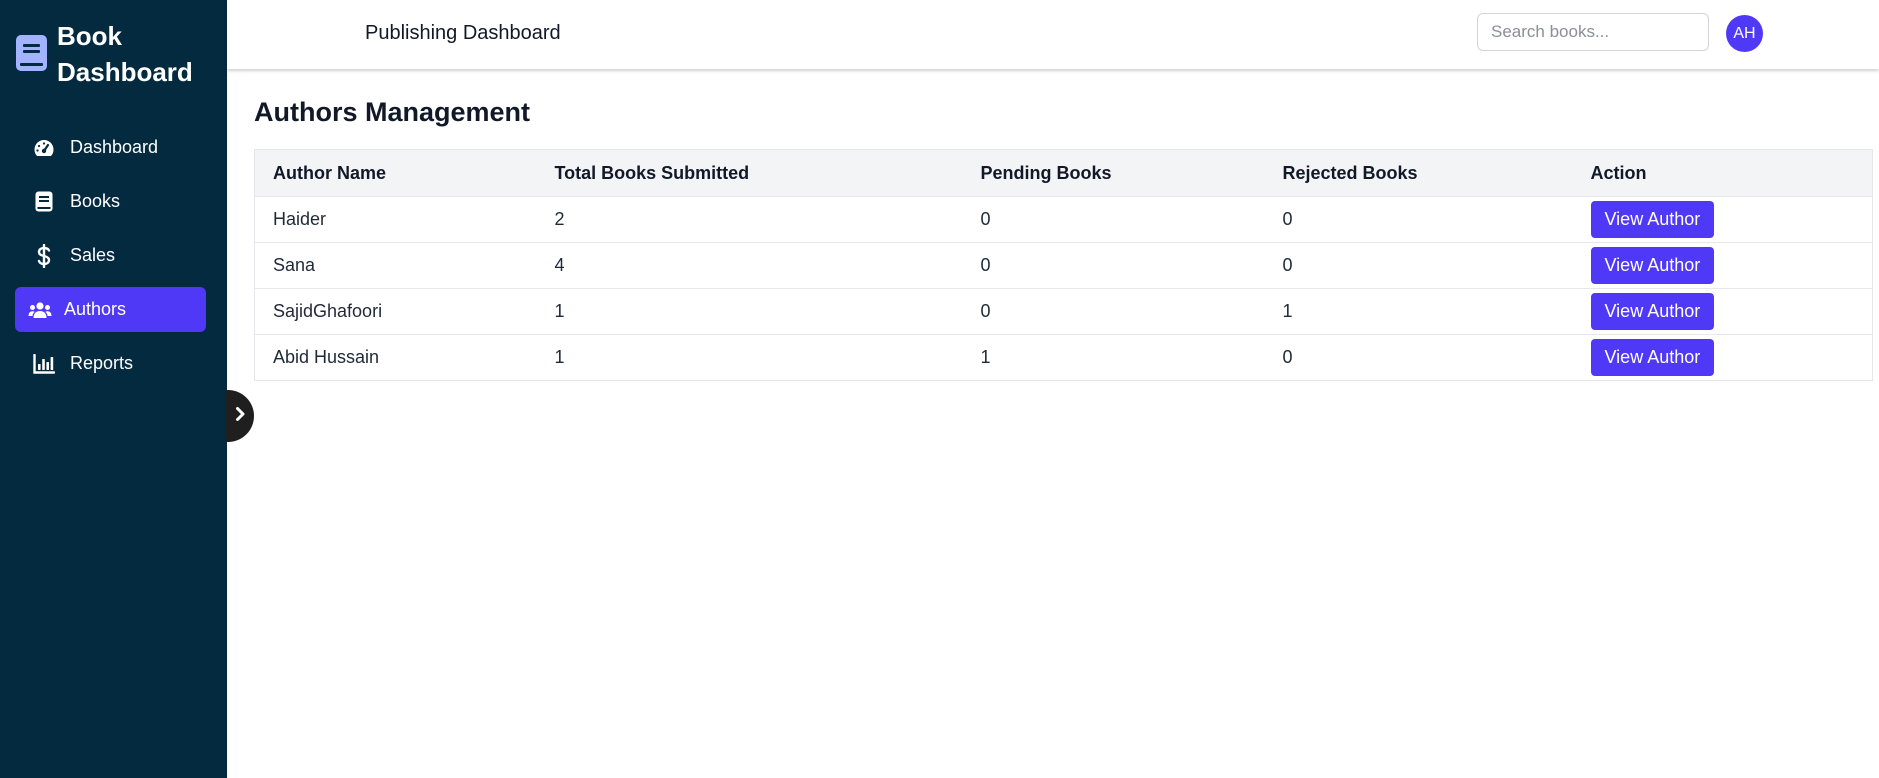 This screenshot has width=1879, height=778. I want to click on page-title: Authors Management, so click(392, 112).